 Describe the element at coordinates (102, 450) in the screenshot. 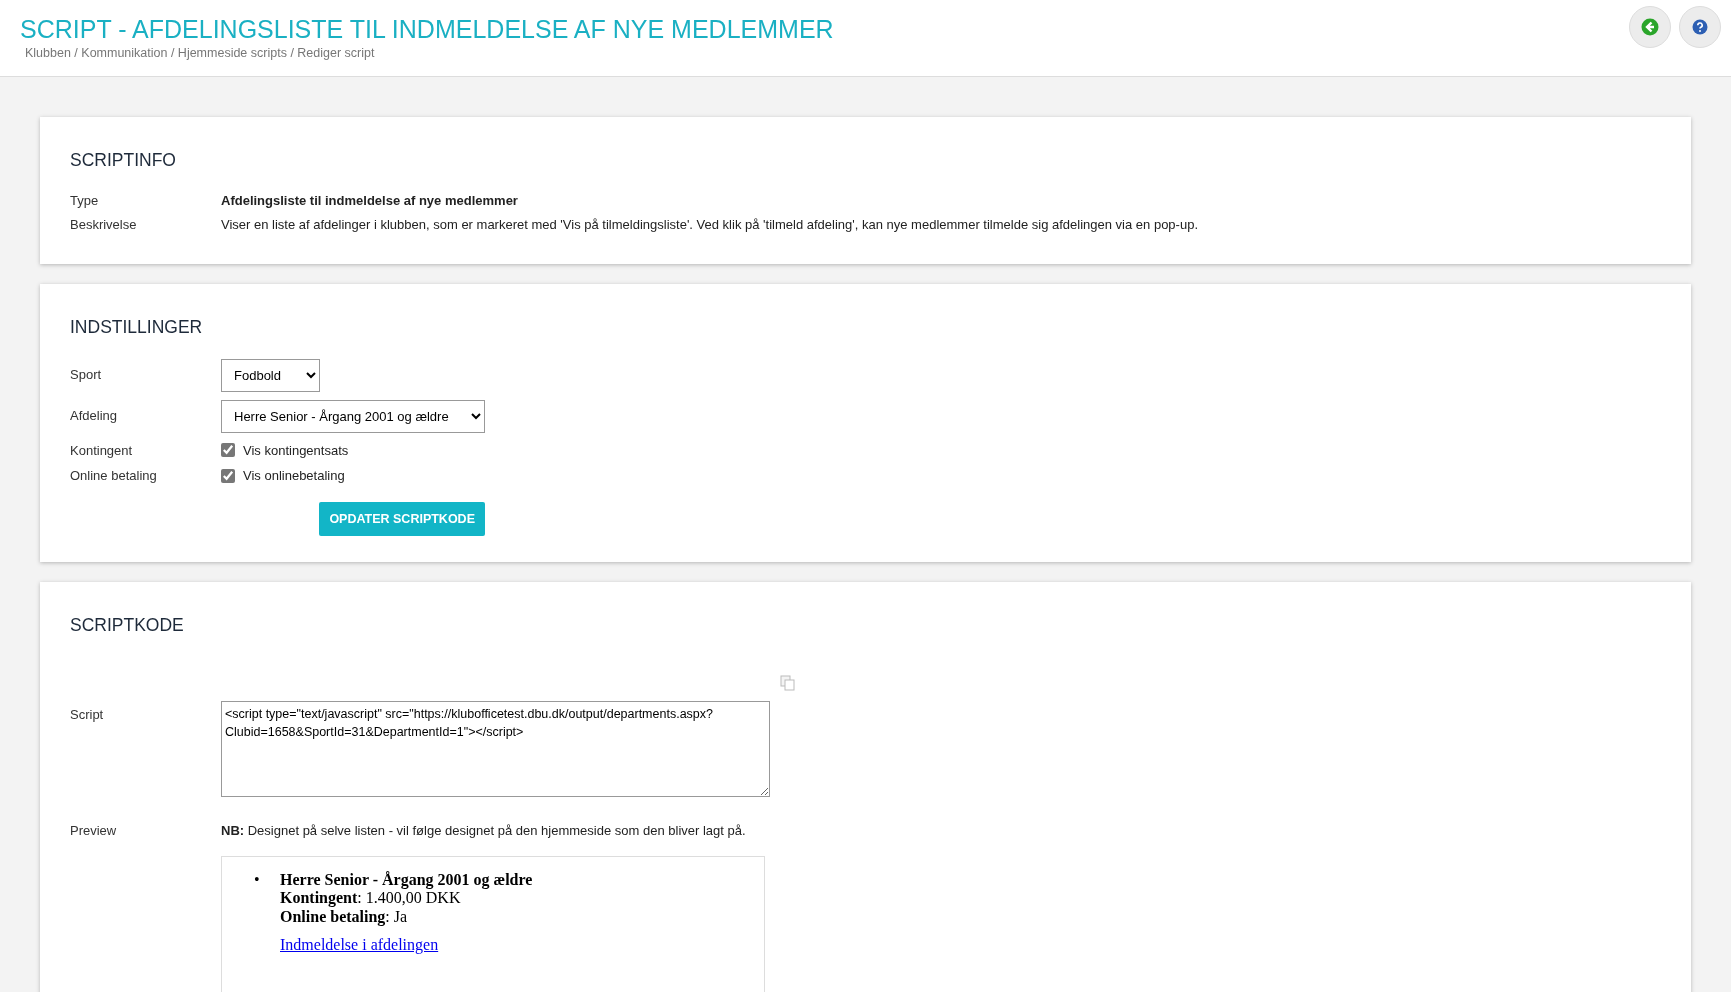

I see `field-label: Kontingent` at that location.